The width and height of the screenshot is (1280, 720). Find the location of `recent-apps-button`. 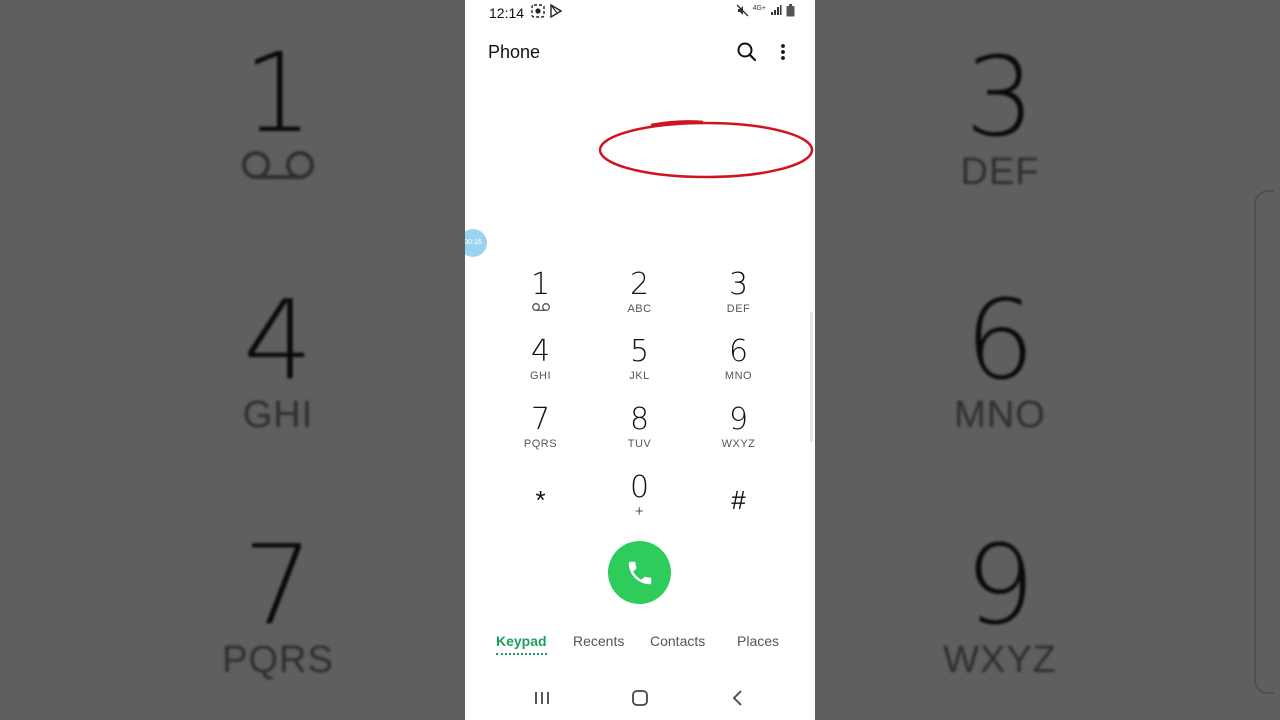

recent-apps-button is located at coordinates (542, 698).